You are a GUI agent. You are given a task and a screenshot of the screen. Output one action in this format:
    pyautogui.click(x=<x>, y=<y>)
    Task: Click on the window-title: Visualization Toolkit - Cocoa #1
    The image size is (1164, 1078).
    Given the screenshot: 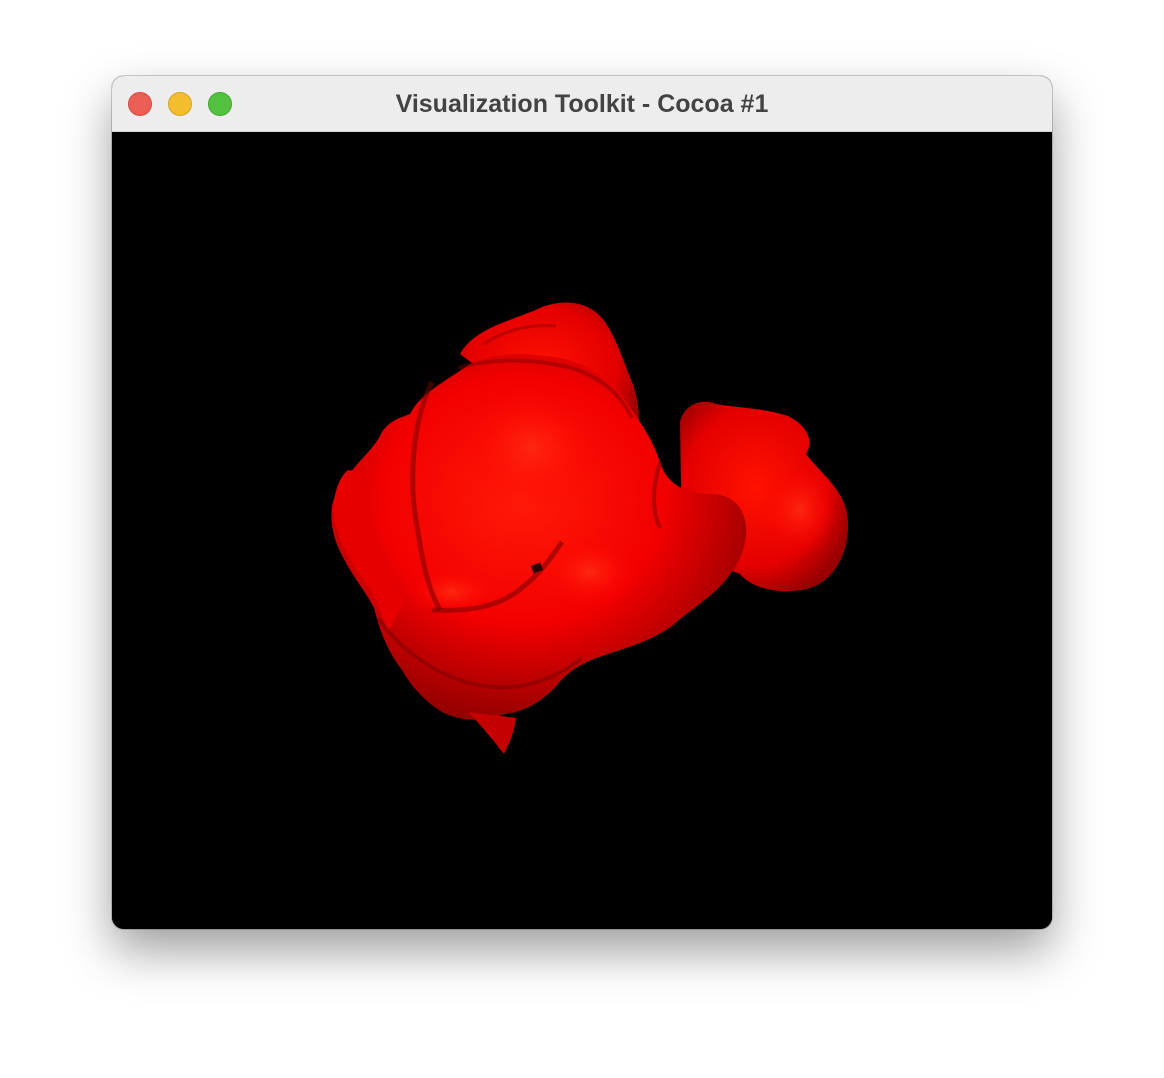 What is the action you would take?
    pyautogui.click(x=582, y=104)
    